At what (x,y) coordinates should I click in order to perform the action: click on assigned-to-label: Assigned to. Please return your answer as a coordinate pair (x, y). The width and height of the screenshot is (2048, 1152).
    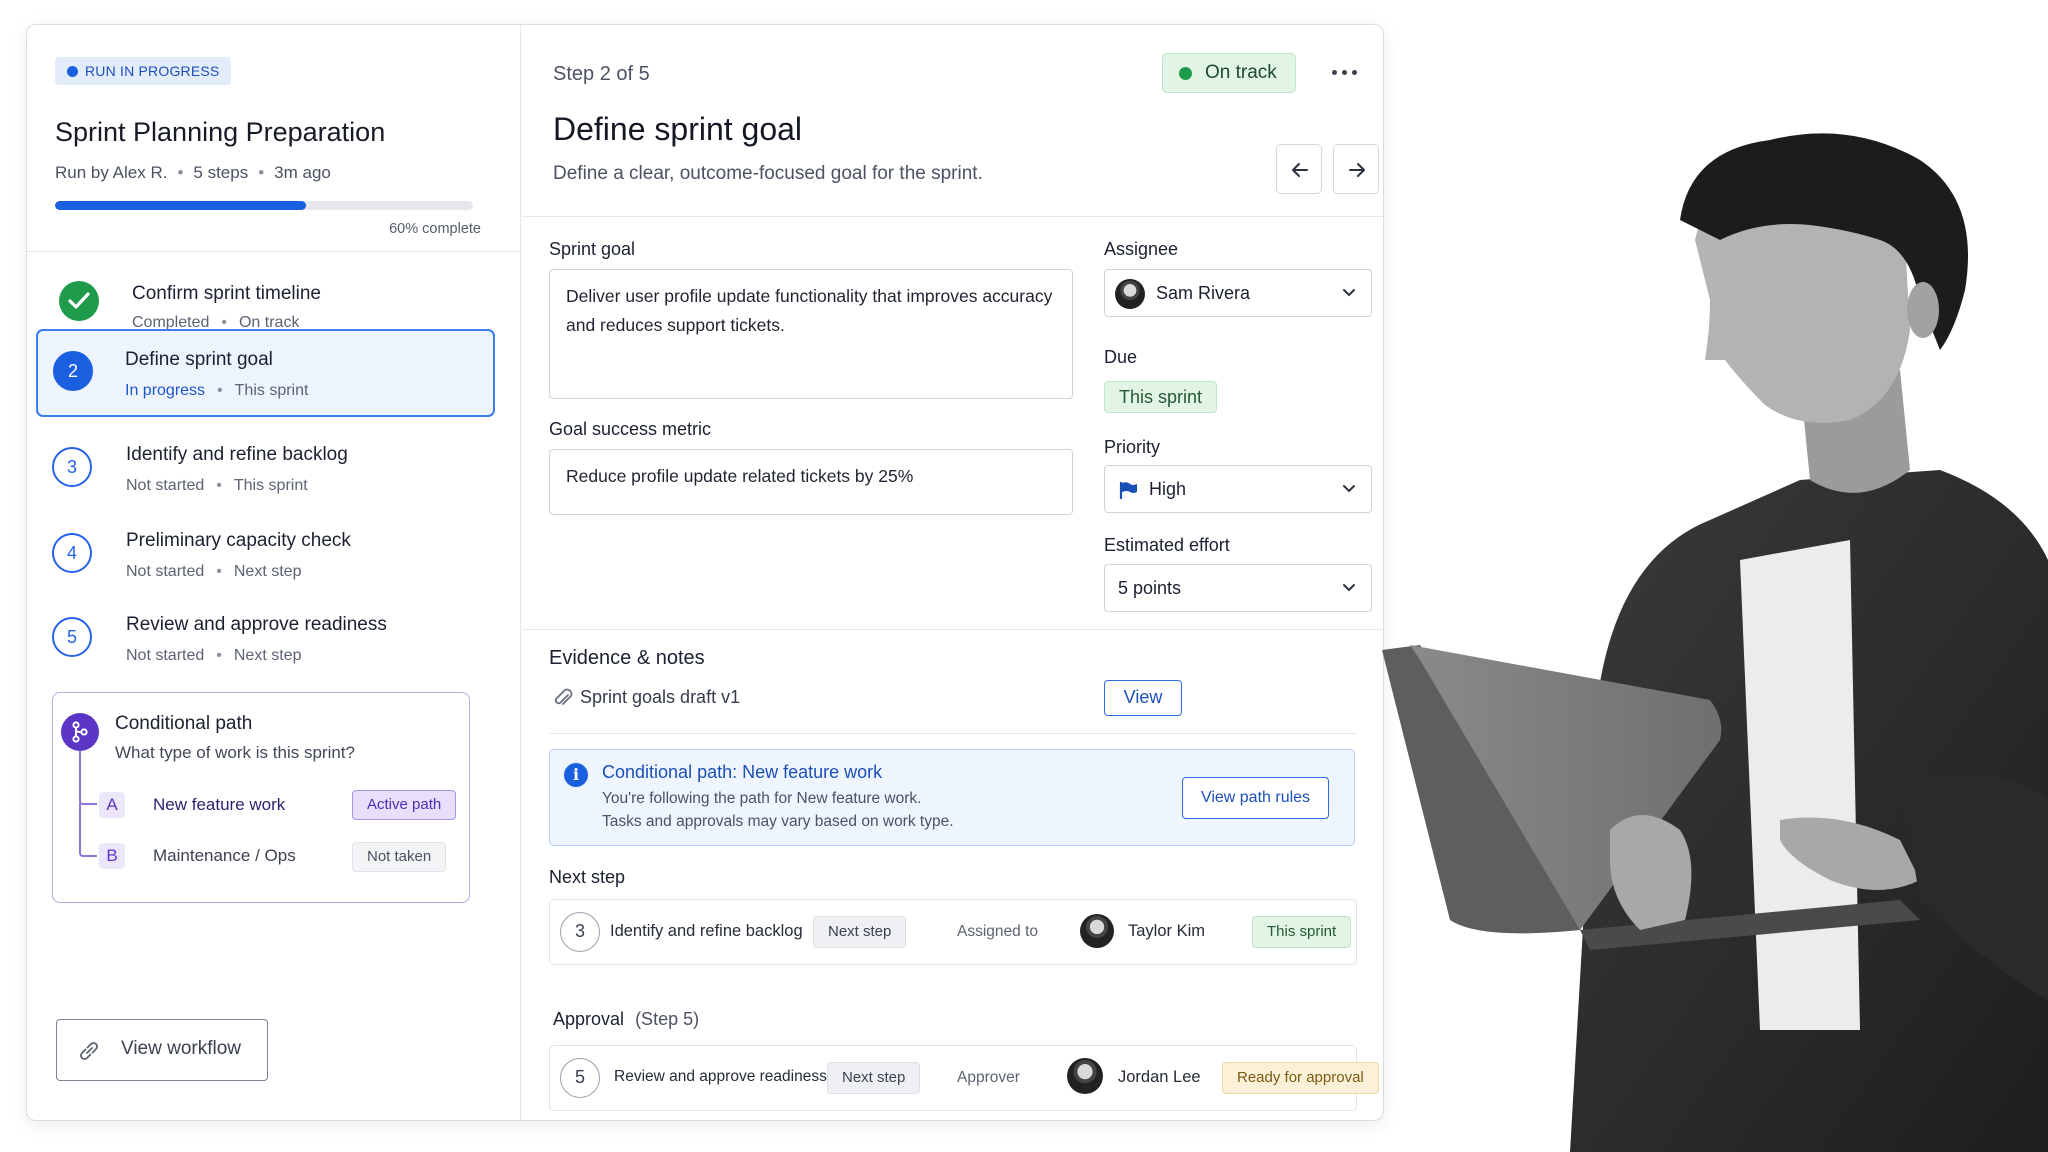
    Looking at the image, I should click on (997, 931).